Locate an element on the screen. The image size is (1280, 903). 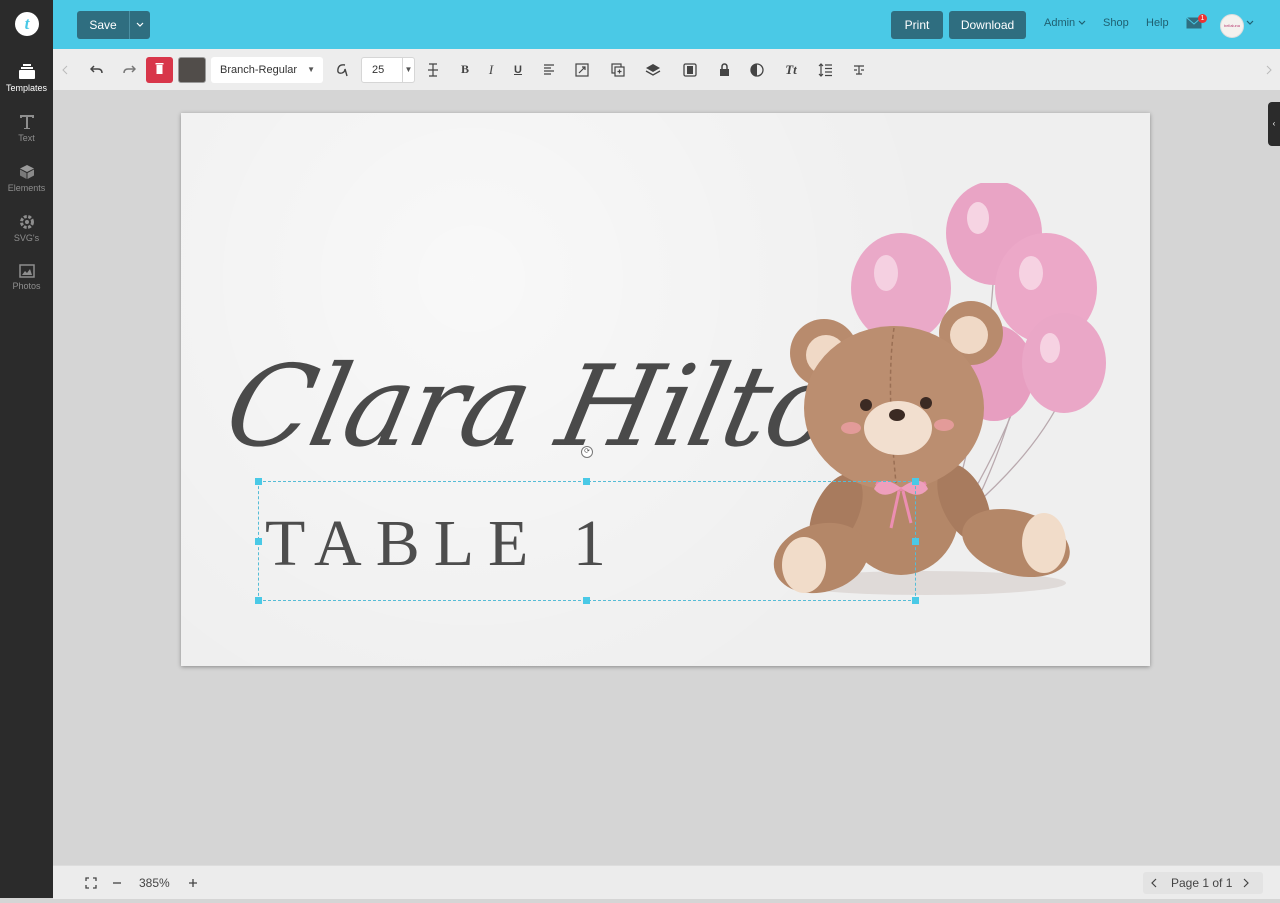
text-effects-button is located at coordinates (859, 69).